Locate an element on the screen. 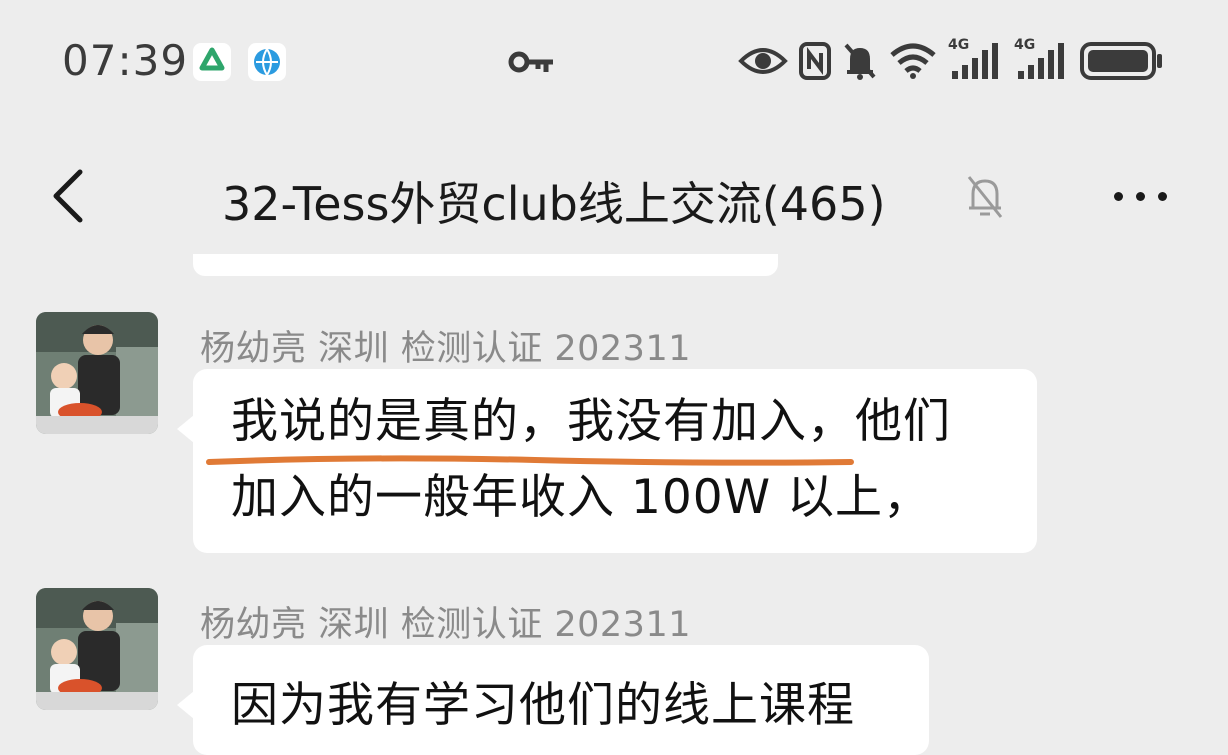  battery-icon is located at coordinates (1122, 61).